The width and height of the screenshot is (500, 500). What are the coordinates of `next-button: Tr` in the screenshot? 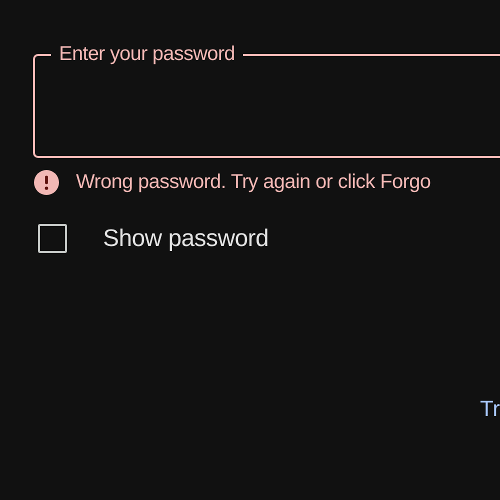 It's located at (490, 409).